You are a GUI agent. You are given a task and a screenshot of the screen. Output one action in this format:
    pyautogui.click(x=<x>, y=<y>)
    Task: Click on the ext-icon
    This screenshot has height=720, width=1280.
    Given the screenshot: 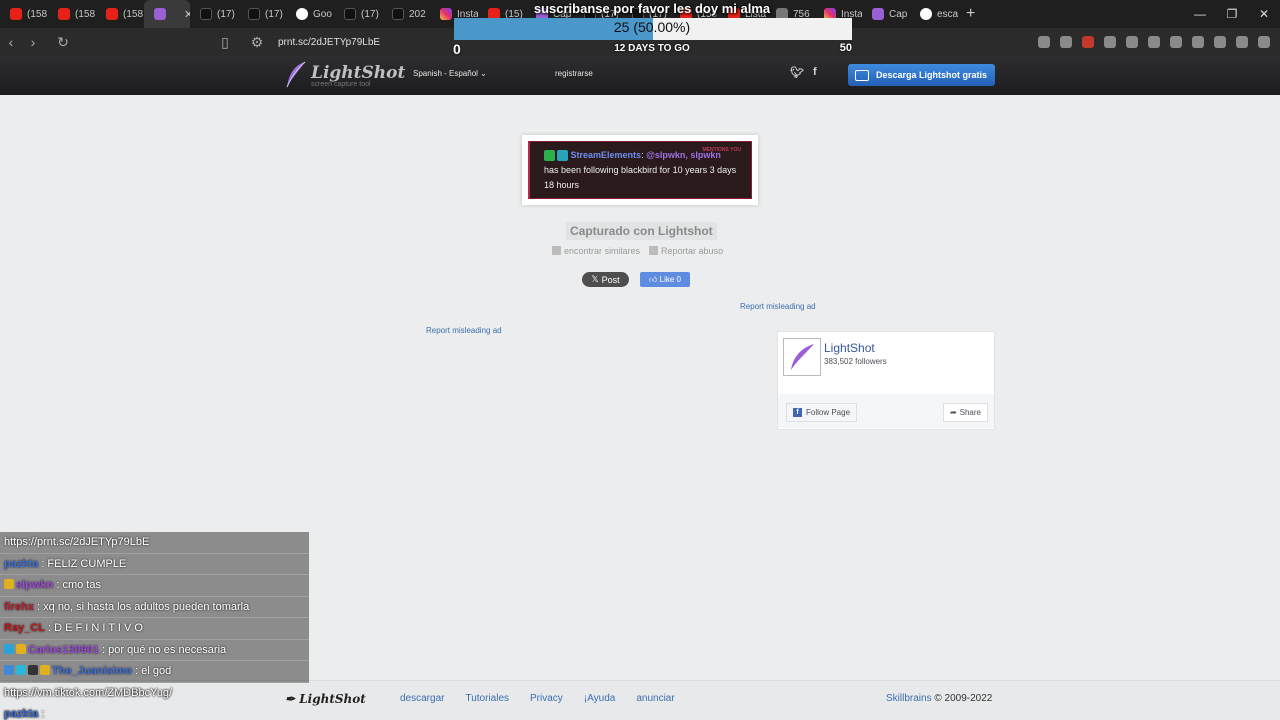 What is the action you would take?
    pyautogui.click(x=1110, y=42)
    